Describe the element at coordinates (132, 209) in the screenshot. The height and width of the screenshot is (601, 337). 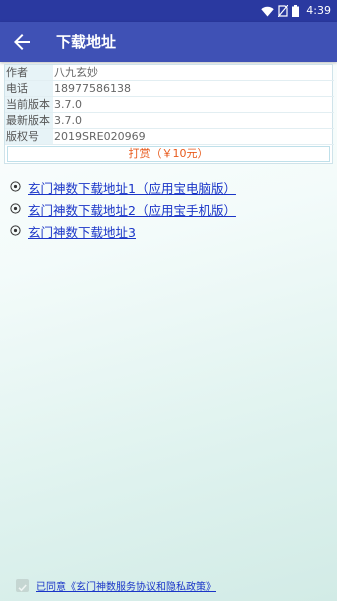
I see `download-link-label: 玄门神数下载地址2（应用宝手机版）` at that location.